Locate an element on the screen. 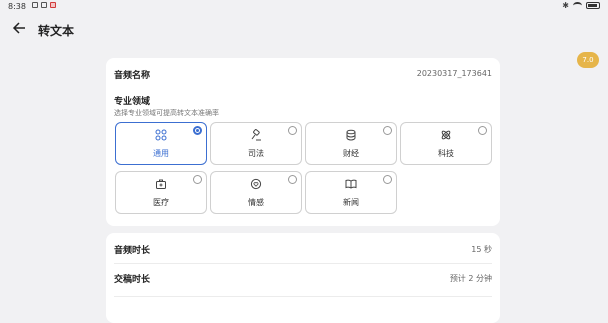 The height and width of the screenshot is (323, 608). domain-option-label: 财经 is located at coordinates (351, 153).